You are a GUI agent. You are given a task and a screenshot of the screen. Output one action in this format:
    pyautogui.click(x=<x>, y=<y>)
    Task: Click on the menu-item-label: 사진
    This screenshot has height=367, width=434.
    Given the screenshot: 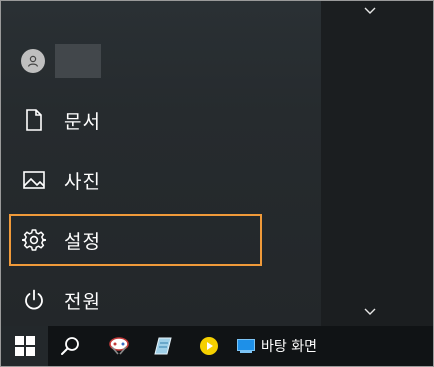 What is the action you would take?
    pyautogui.click(x=82, y=181)
    